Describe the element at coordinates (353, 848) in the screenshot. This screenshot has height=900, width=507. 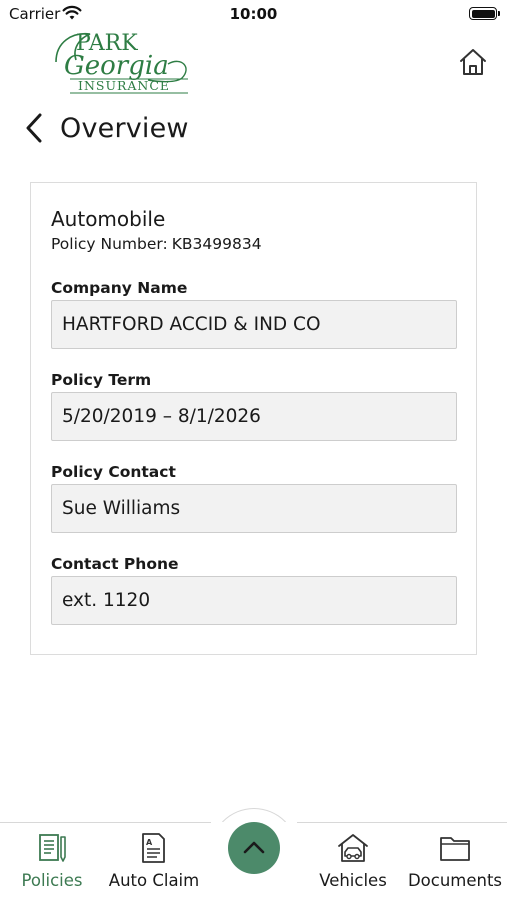
I see `vehicles-icon` at that location.